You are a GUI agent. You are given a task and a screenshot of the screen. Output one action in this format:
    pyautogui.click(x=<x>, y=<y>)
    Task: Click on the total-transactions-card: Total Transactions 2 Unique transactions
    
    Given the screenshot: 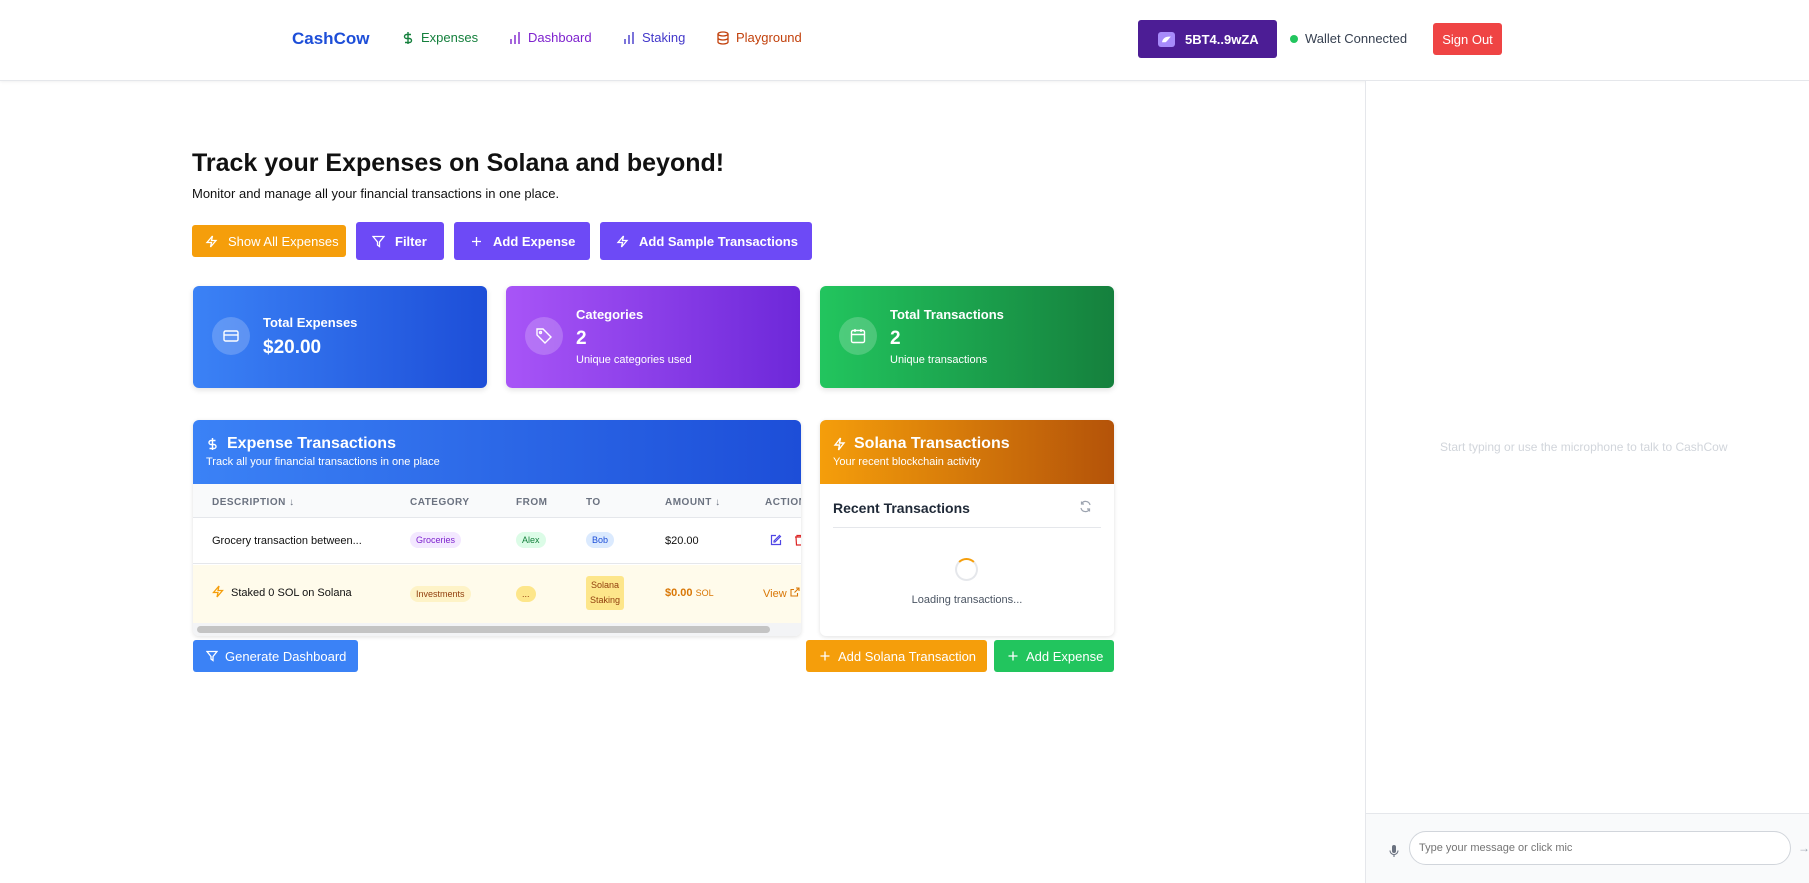 What is the action you would take?
    pyautogui.click(x=967, y=337)
    